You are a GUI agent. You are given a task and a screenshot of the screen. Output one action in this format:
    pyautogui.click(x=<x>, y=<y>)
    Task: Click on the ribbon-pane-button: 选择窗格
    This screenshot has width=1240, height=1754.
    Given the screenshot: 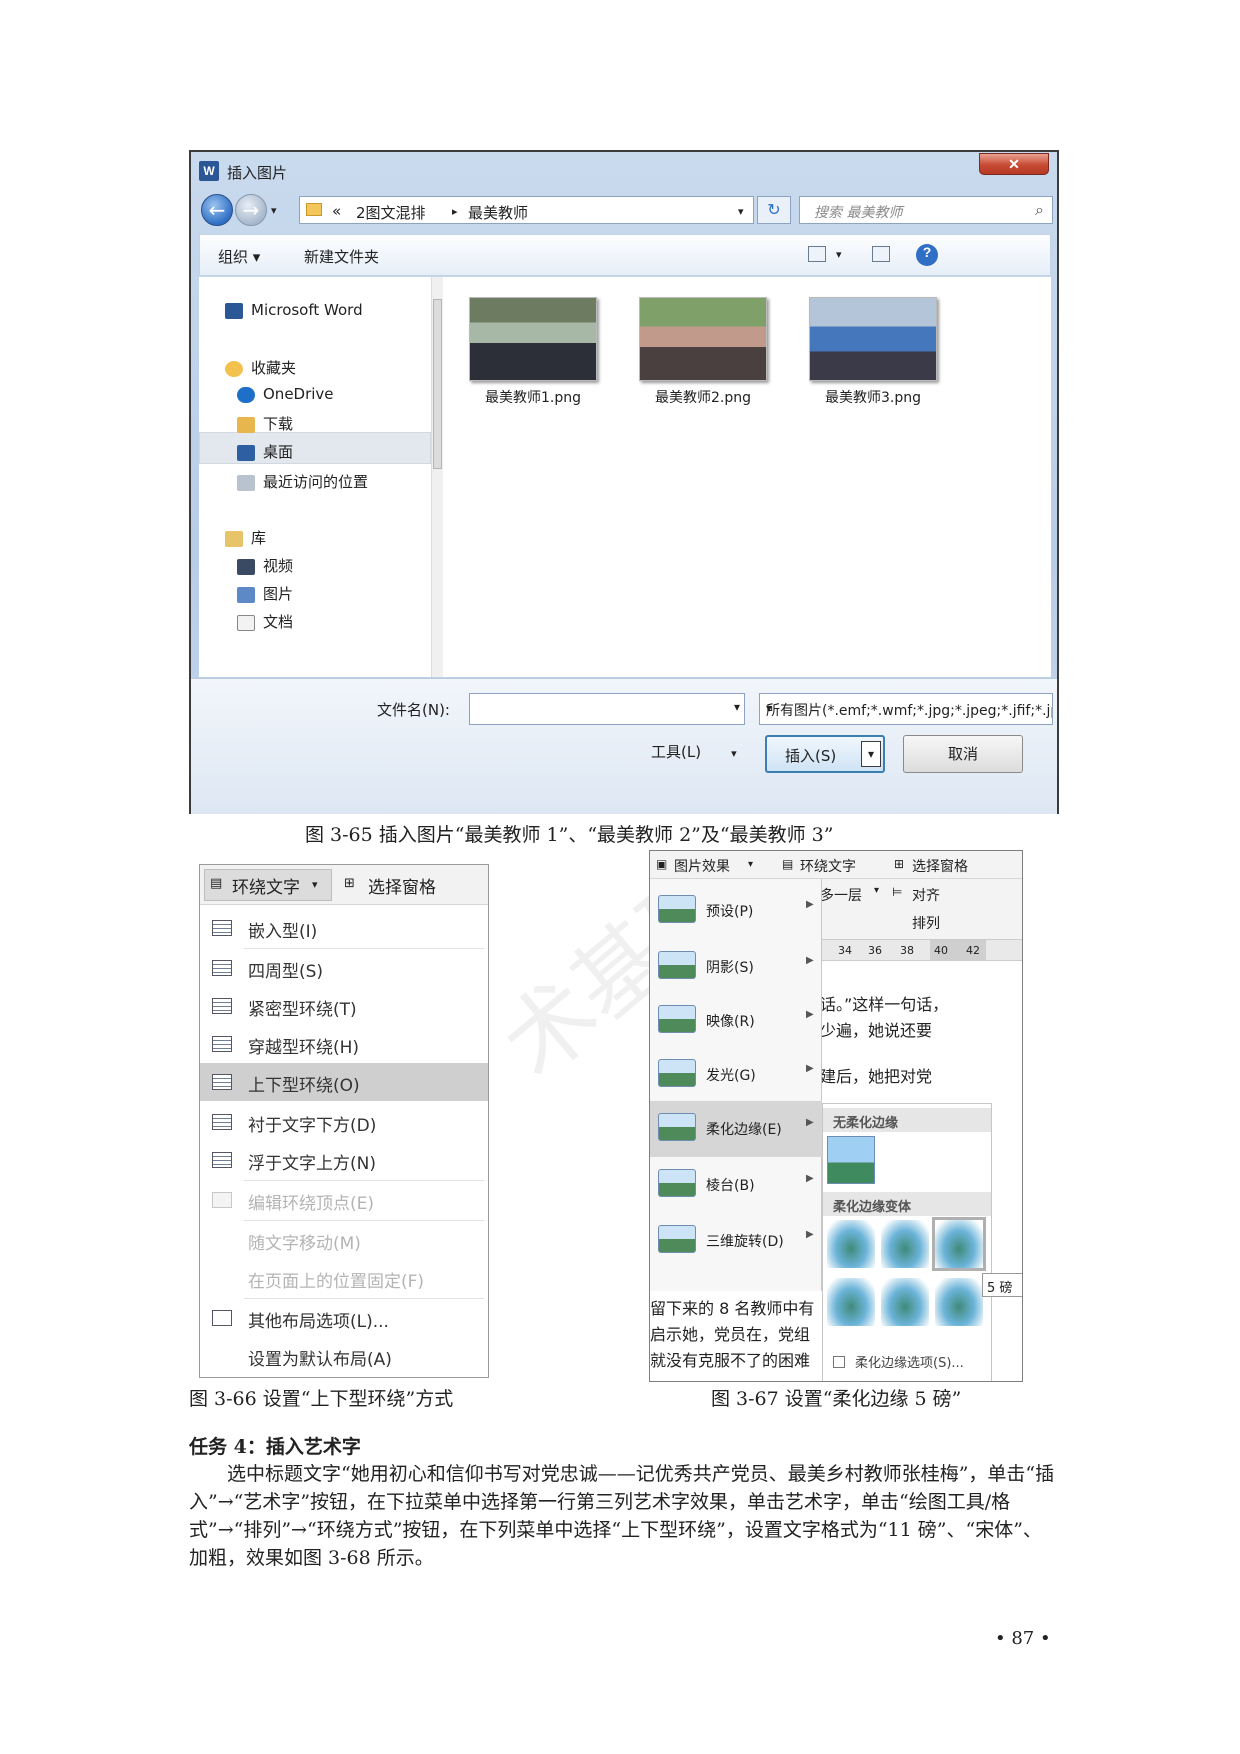 What is the action you would take?
    pyautogui.click(x=940, y=866)
    